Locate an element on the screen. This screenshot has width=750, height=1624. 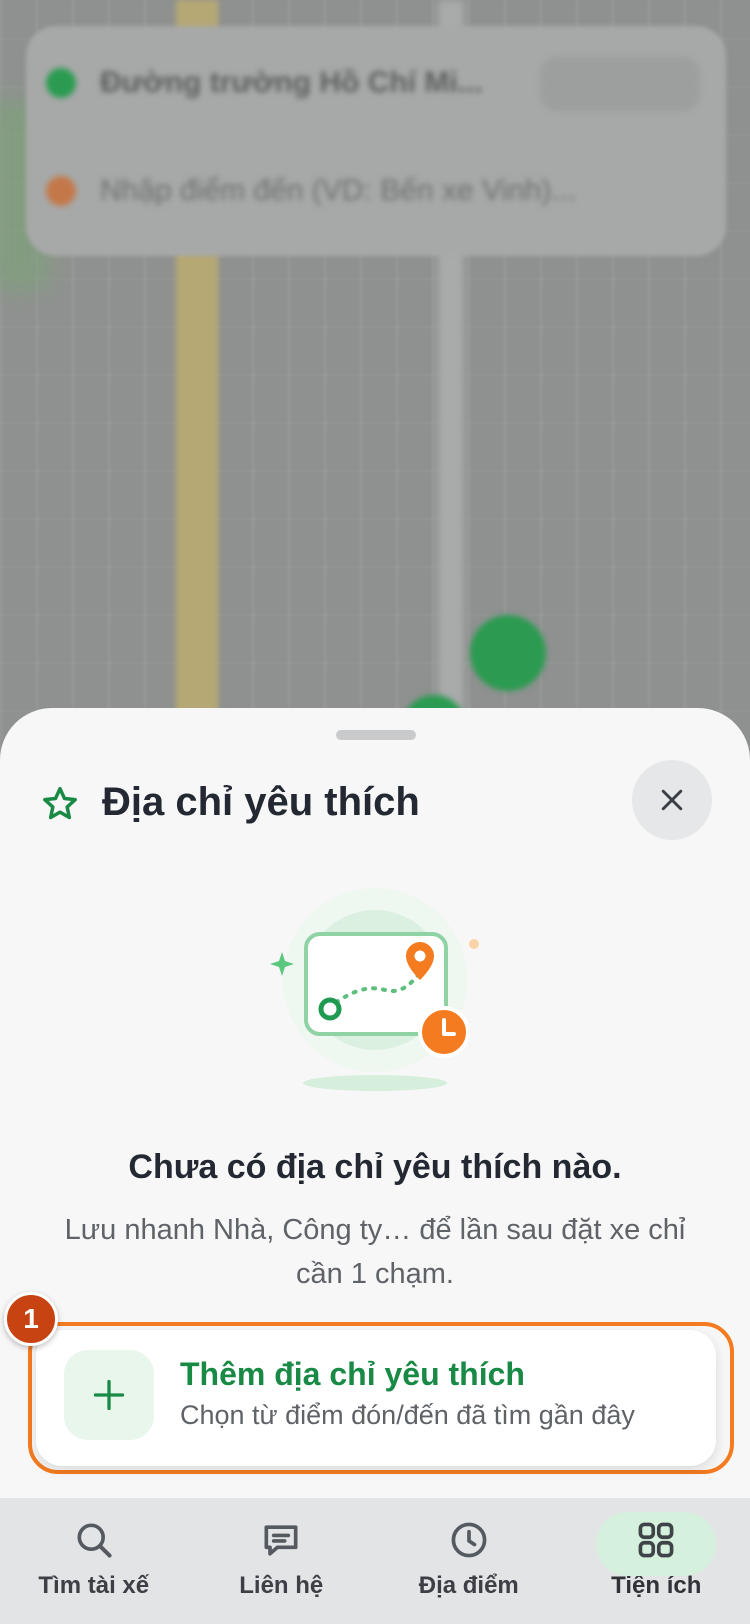
nav-item-utilities: Tiện ích is located at coordinates (656, 1561).